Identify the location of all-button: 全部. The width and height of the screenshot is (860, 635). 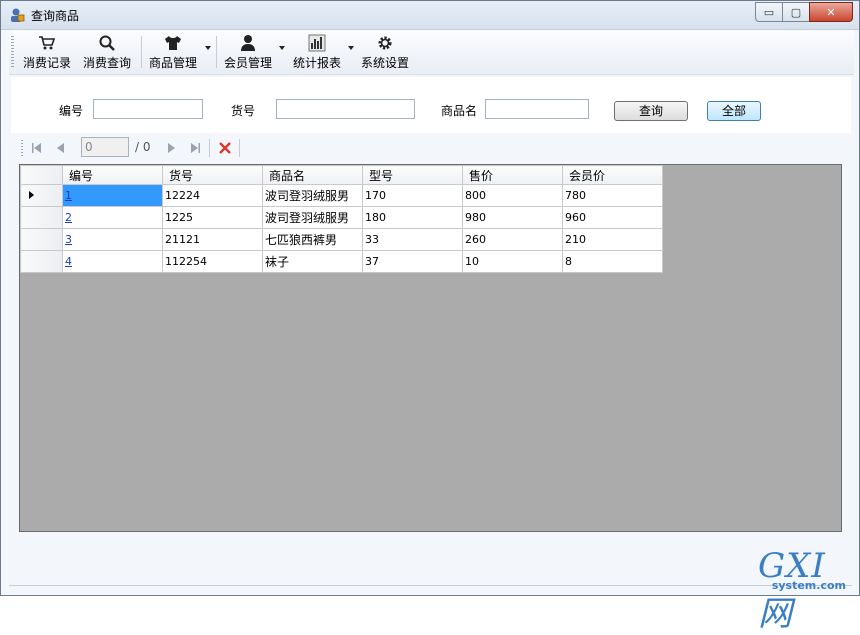
(734, 111).